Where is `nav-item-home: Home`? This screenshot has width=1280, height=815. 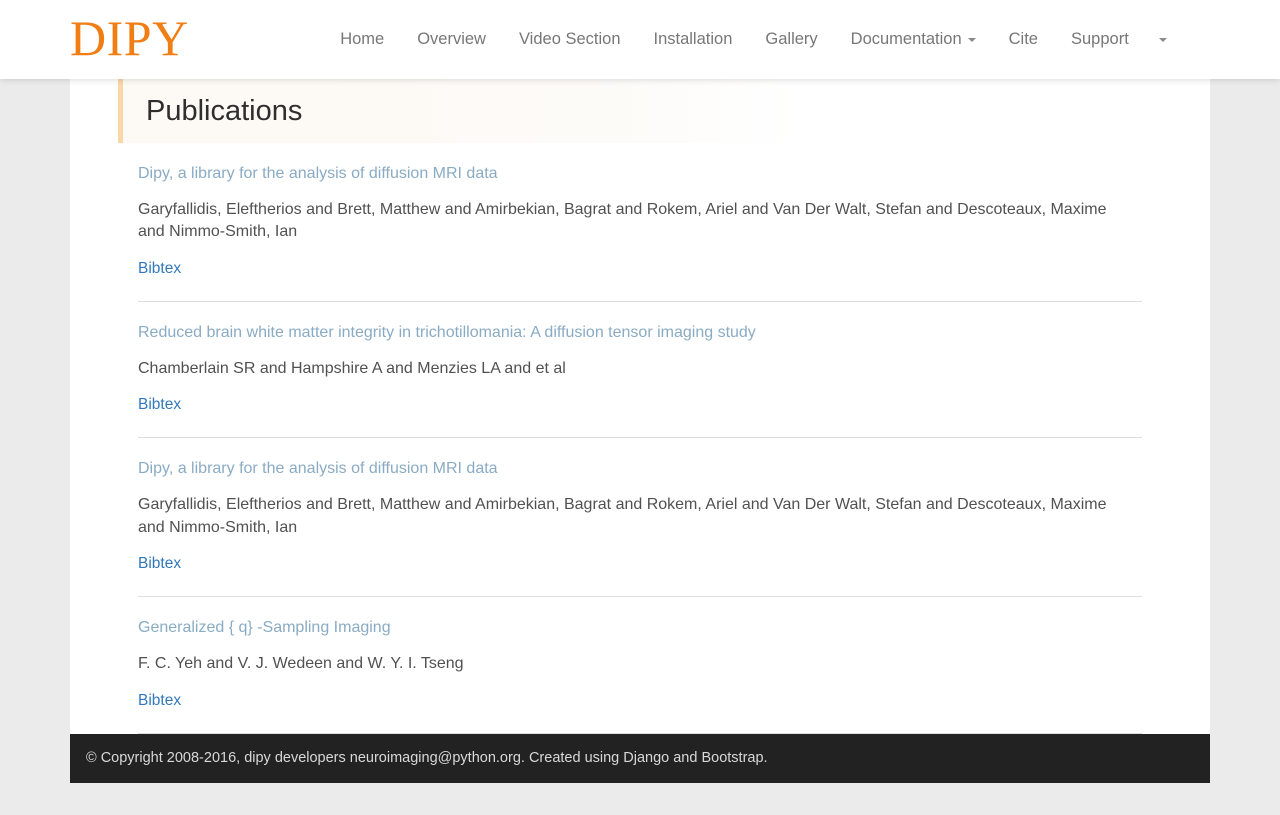
nav-item-home: Home is located at coordinates (362, 39).